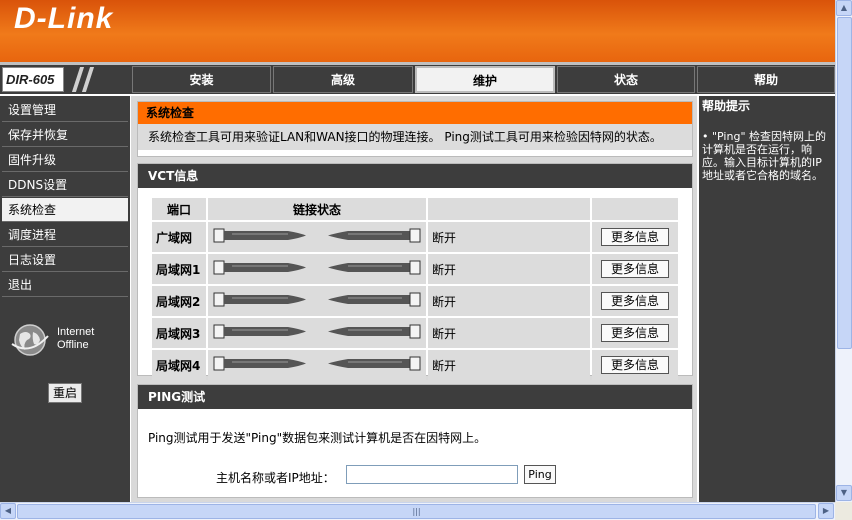 The image size is (852, 520). I want to click on horizontal-scrollbar: ◀ ||| ▶, so click(417, 511).